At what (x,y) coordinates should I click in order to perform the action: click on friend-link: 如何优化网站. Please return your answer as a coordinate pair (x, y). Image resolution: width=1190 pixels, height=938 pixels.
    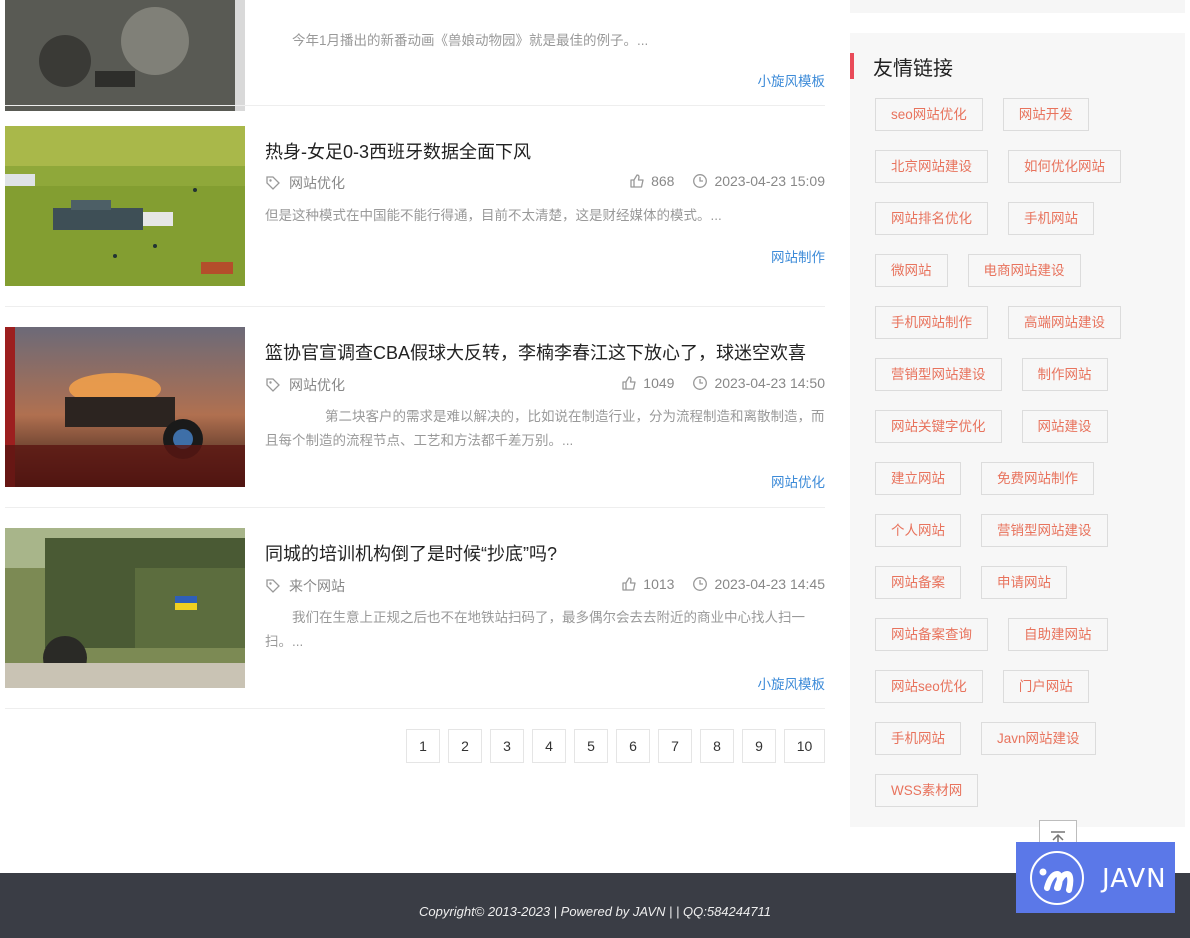
    Looking at the image, I should click on (1064, 166).